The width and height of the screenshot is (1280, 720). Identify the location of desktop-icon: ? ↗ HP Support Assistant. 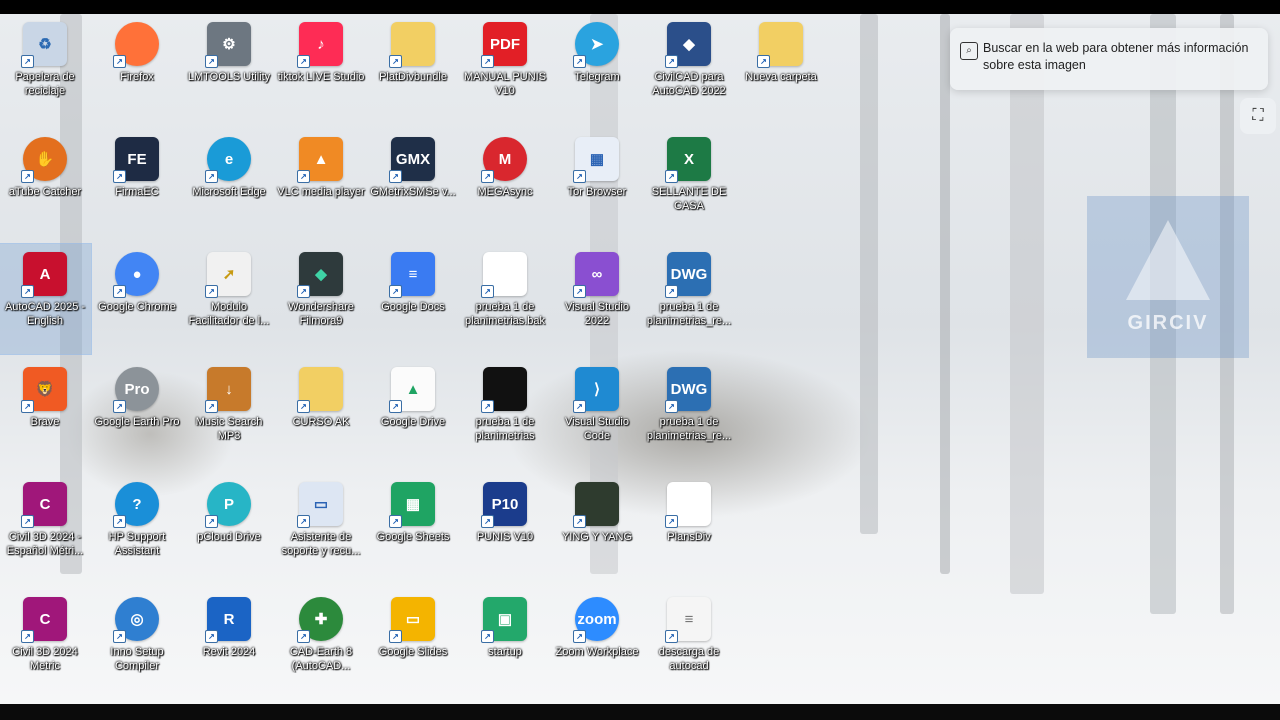
(137, 529).